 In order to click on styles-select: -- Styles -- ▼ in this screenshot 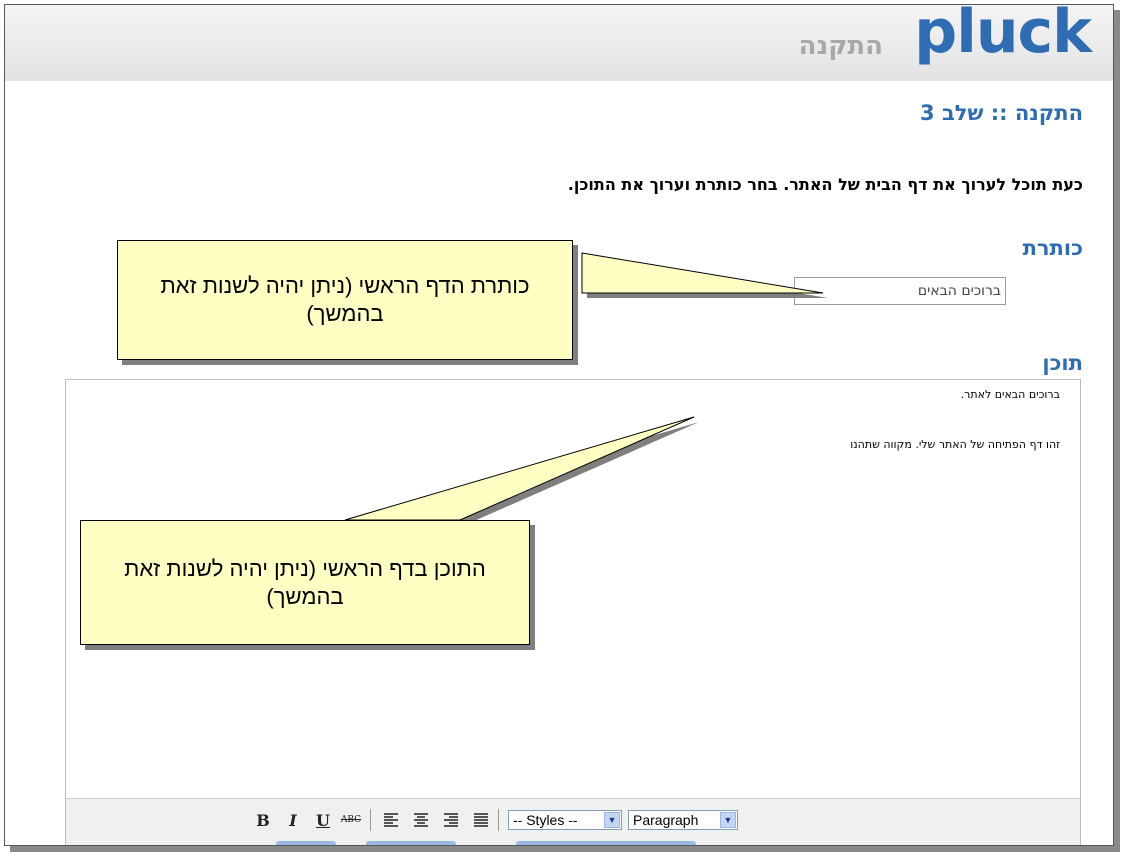, I will do `click(565, 820)`.